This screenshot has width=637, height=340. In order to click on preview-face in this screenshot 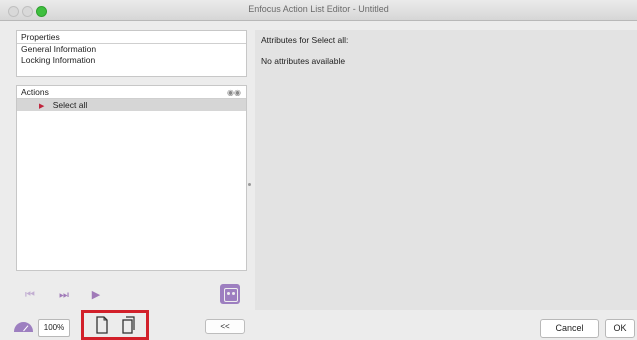, I will do `click(231, 295)`.